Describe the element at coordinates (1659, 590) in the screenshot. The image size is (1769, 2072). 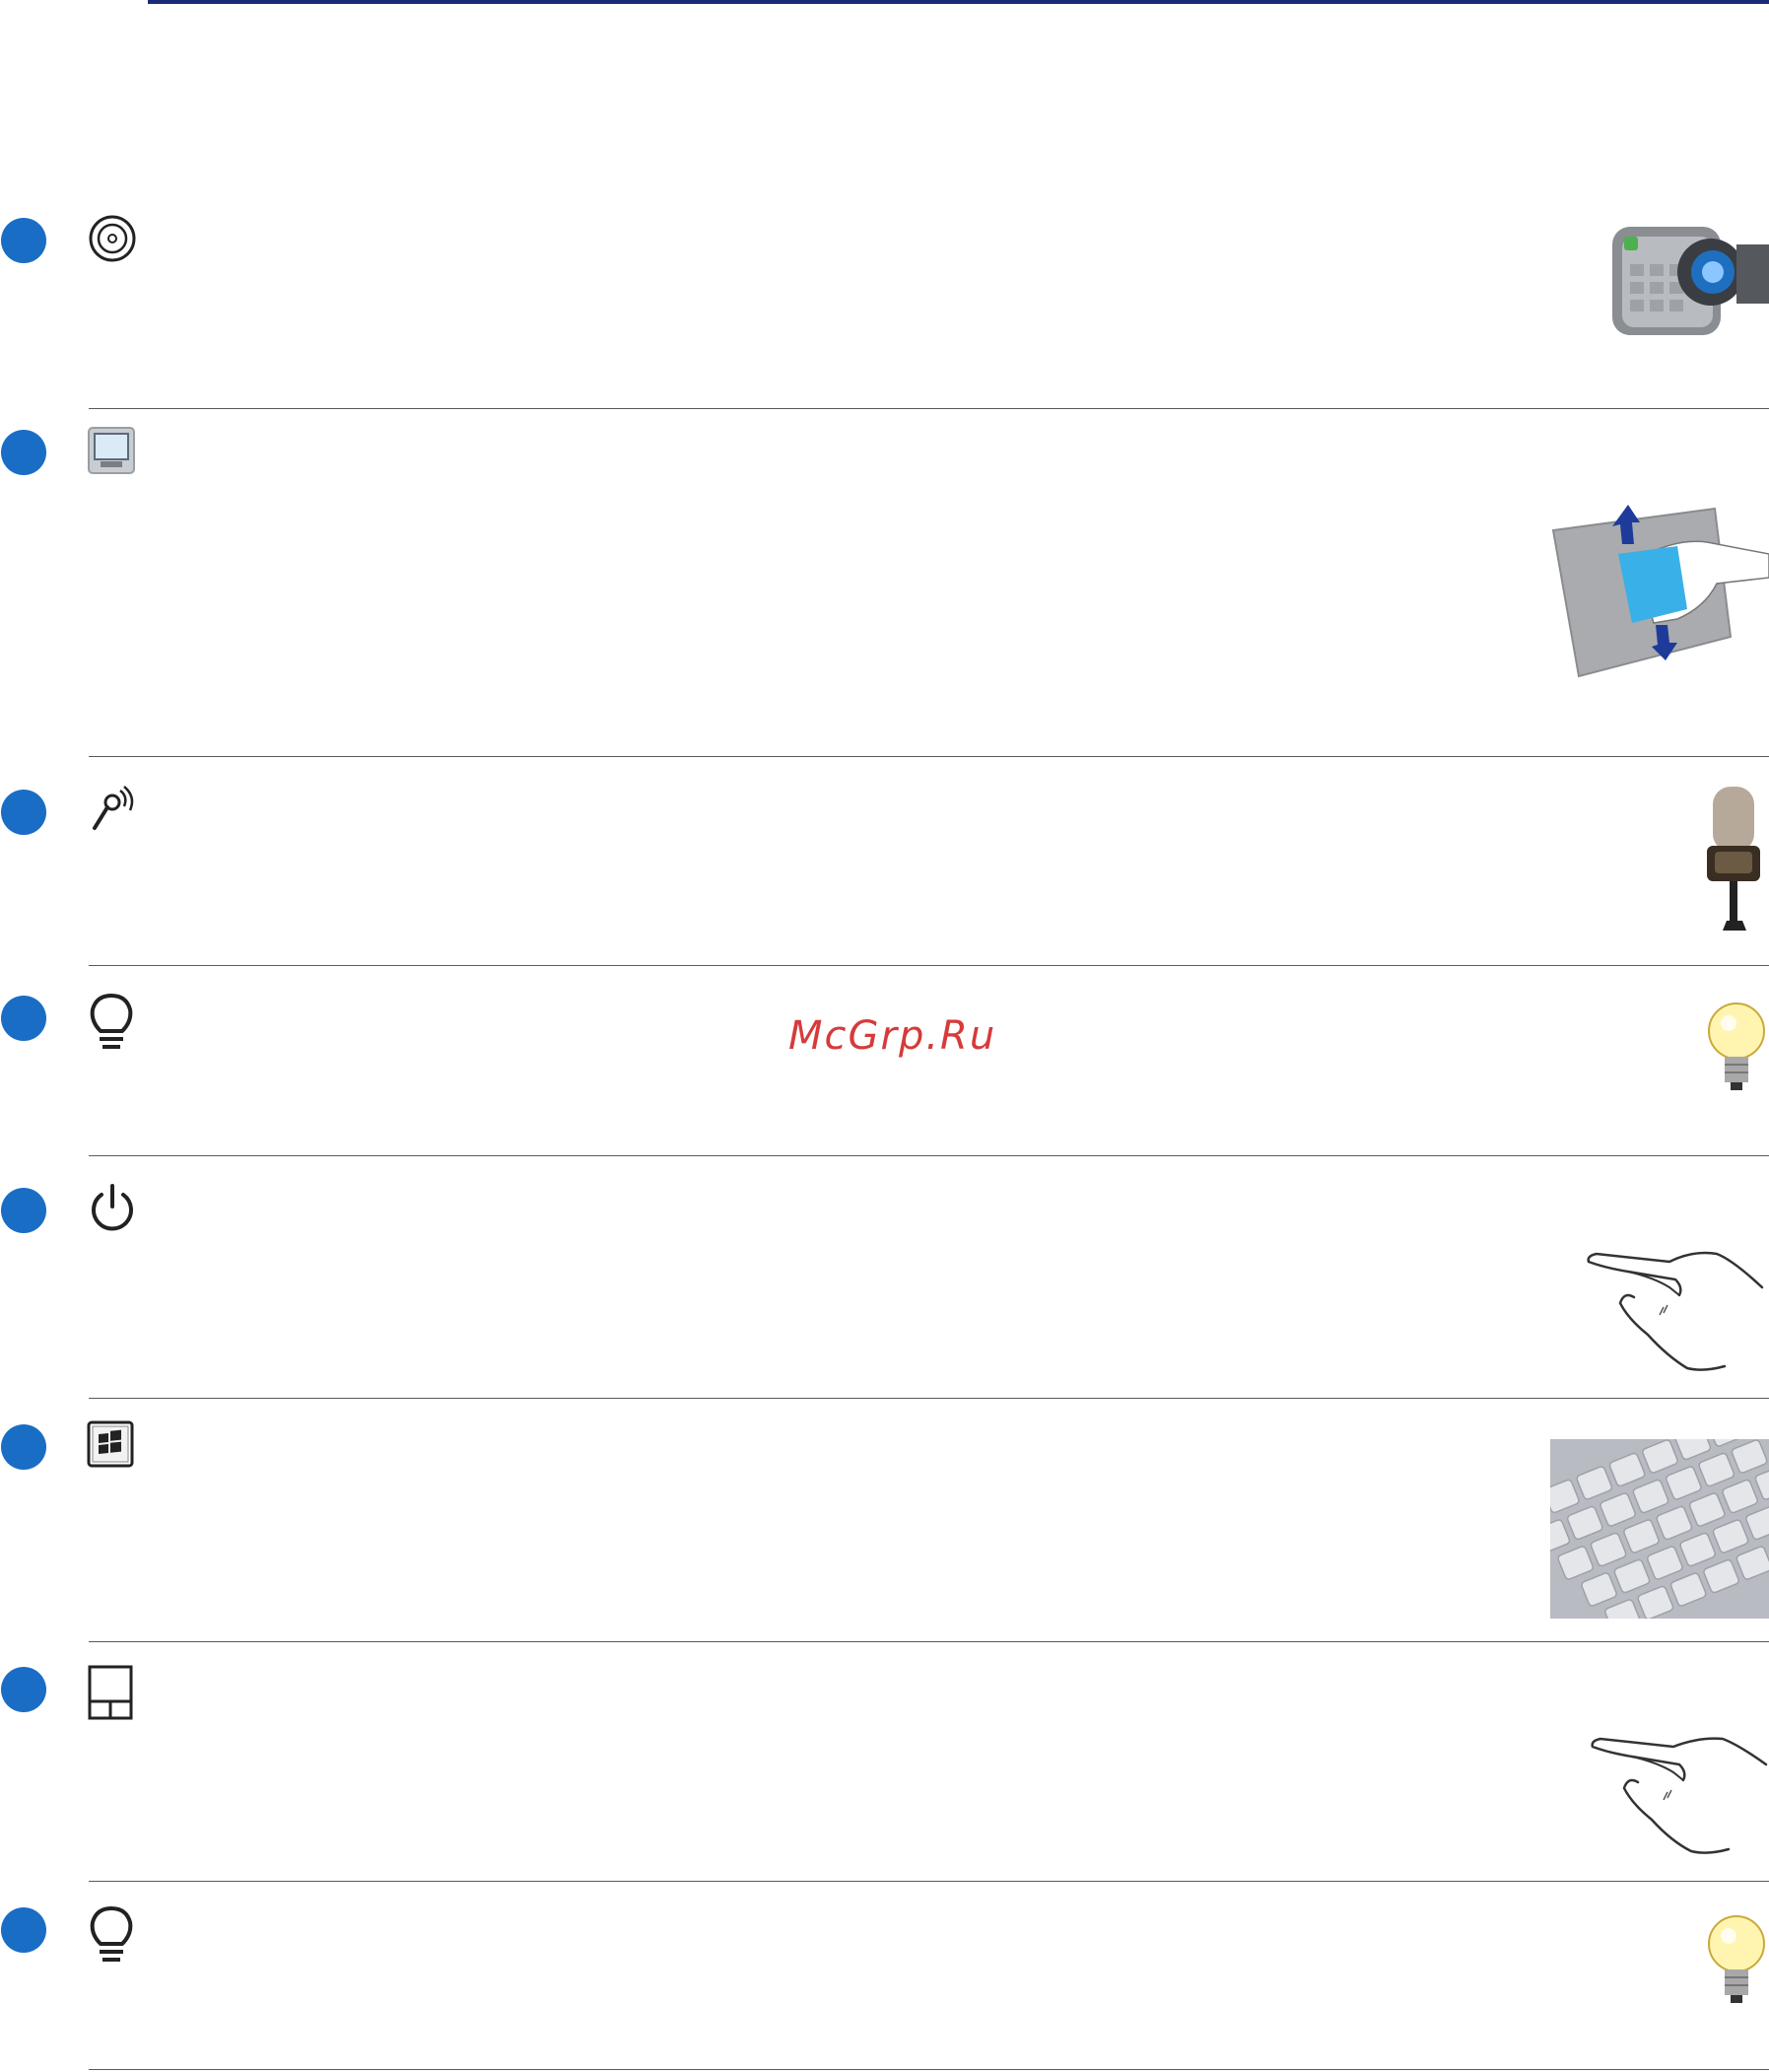
I see `screen-cleaning-illustration` at that location.